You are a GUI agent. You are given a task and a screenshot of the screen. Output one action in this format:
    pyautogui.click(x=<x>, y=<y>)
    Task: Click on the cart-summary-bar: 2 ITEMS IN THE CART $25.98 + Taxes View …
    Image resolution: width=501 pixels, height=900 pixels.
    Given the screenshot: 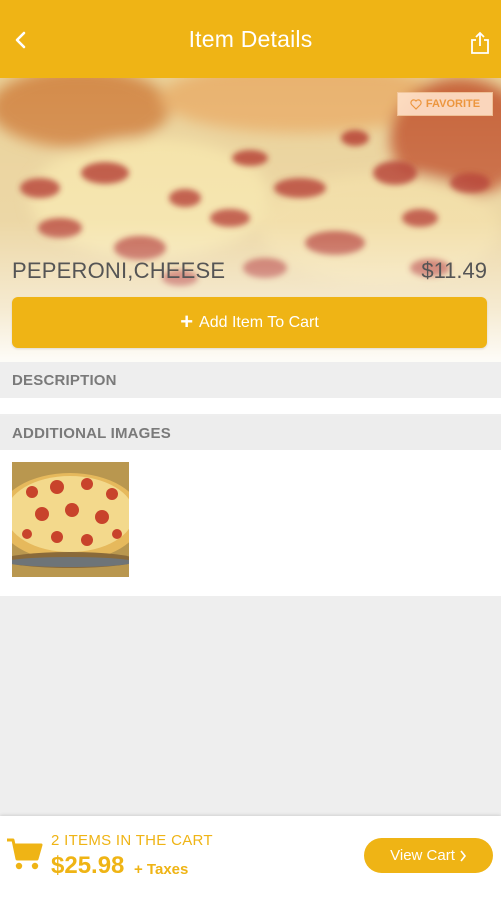 What is the action you would take?
    pyautogui.click(x=250, y=858)
    